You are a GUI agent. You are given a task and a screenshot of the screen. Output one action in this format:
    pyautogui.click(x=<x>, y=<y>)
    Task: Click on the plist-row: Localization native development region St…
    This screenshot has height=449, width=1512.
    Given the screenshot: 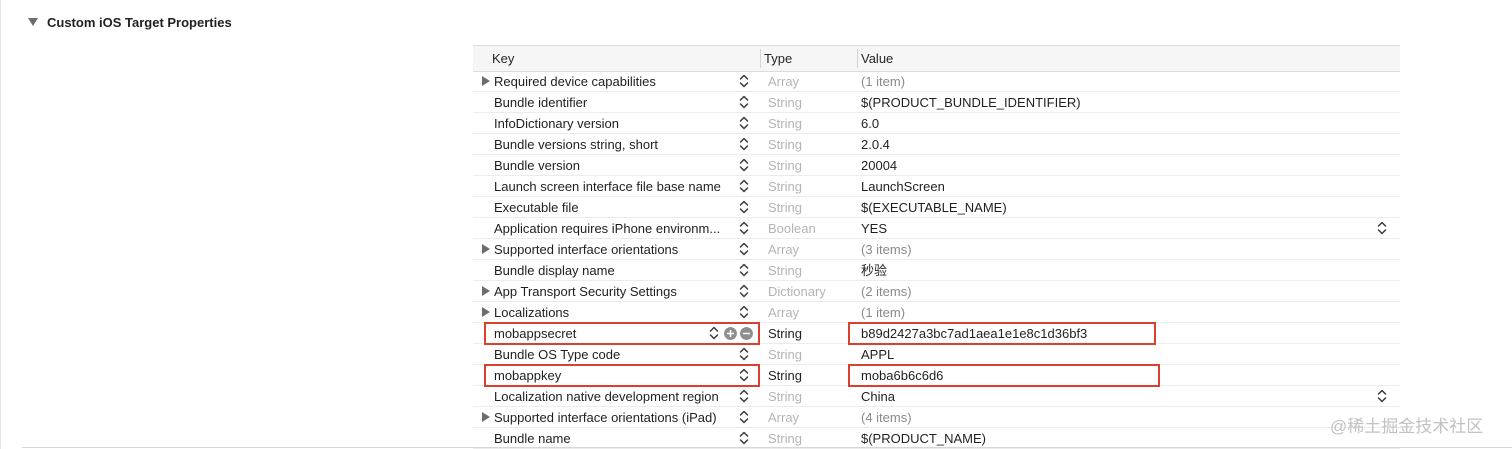 What is the action you would take?
    pyautogui.click(x=936, y=396)
    